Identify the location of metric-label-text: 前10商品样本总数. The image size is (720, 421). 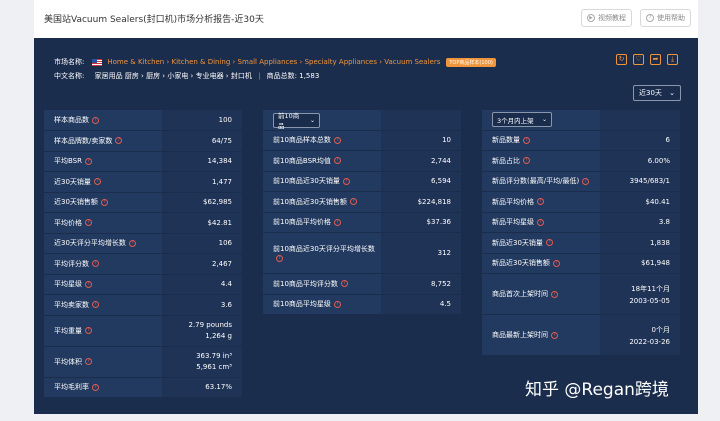
(302, 140).